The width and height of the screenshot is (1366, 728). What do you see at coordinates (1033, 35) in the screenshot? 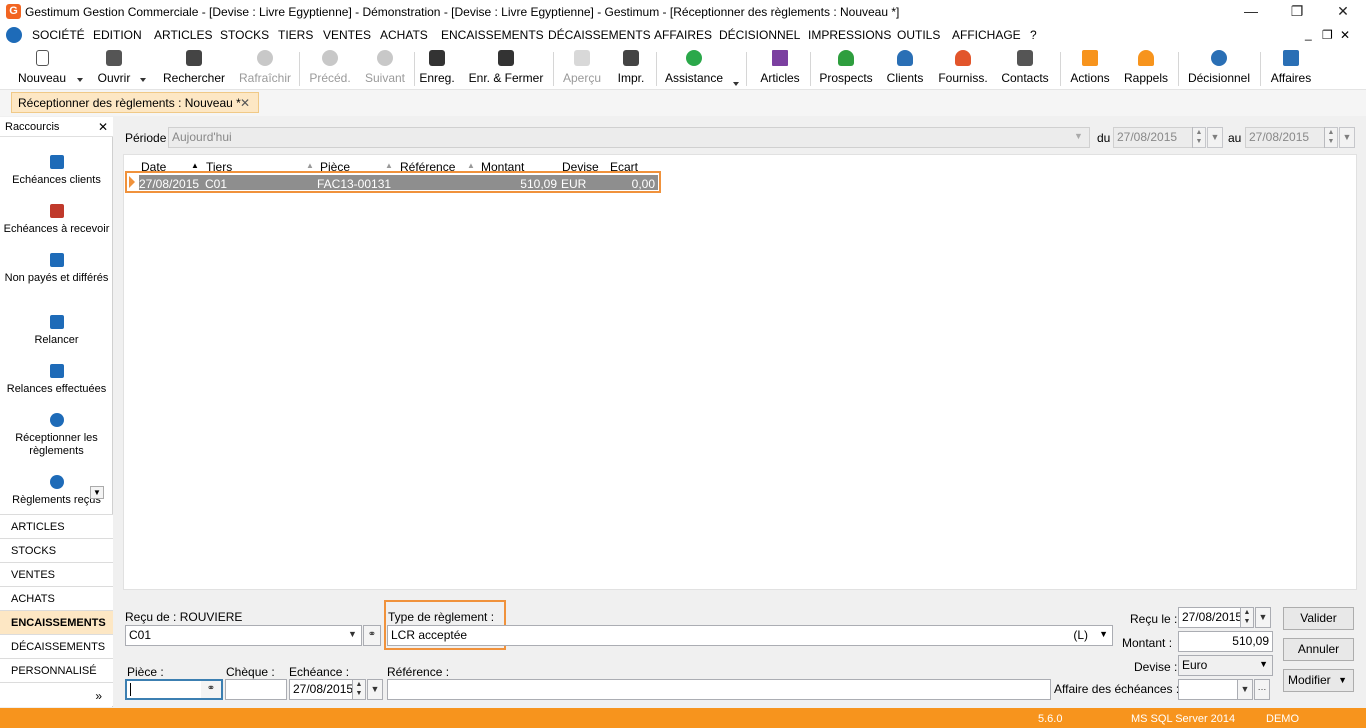
I see `menu-help: ?` at bounding box center [1033, 35].